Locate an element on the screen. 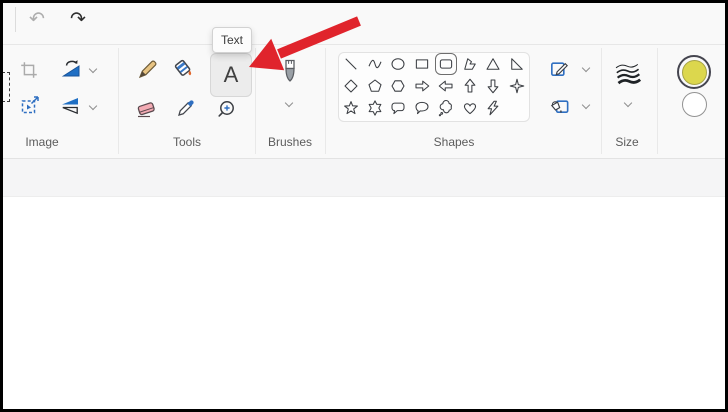  shape-speech-cloud is located at coordinates (446, 108).